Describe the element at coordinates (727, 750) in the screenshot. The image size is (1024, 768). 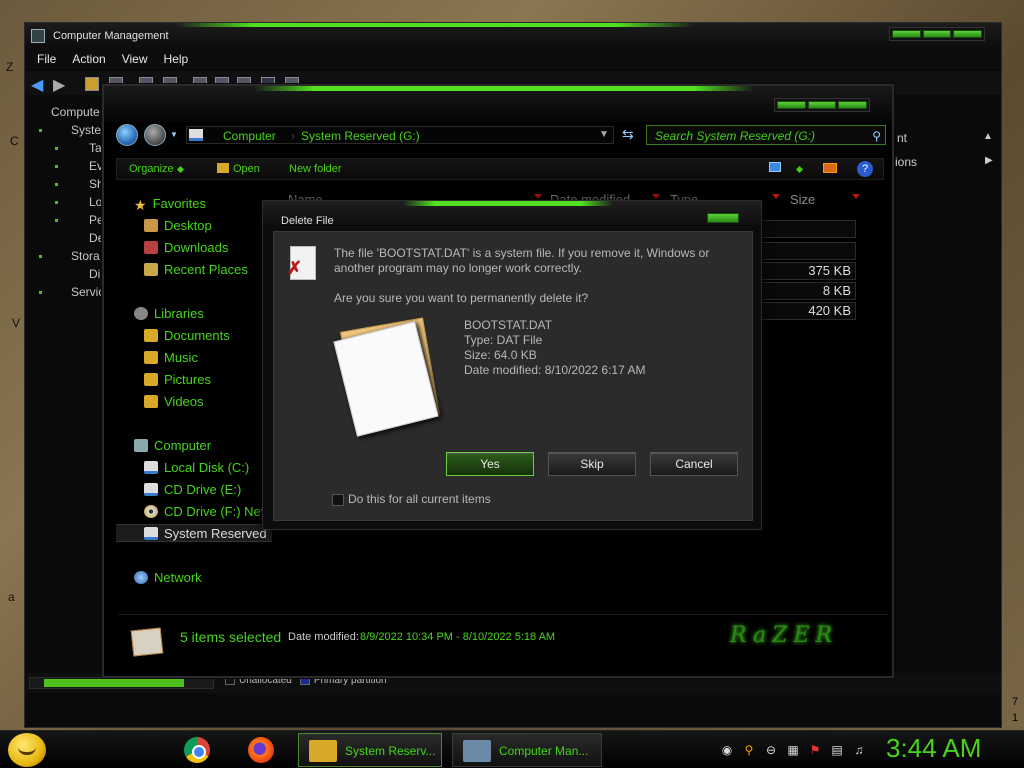
I see `cd-tray-icon: ◉` at that location.